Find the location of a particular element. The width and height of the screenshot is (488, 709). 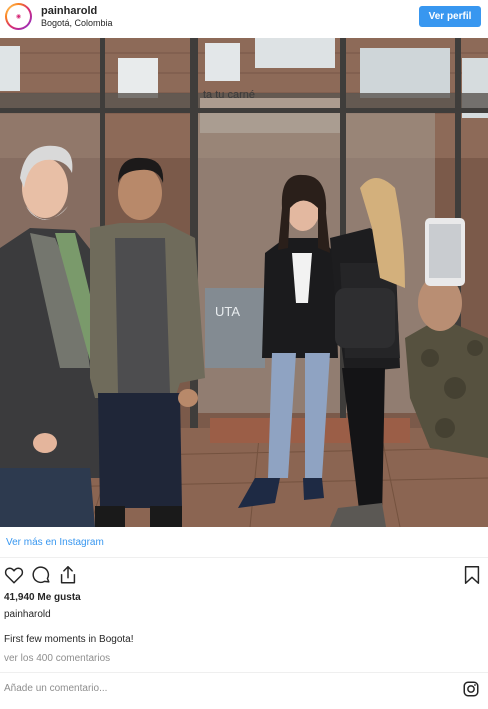

heart-icon is located at coordinates (14, 575).